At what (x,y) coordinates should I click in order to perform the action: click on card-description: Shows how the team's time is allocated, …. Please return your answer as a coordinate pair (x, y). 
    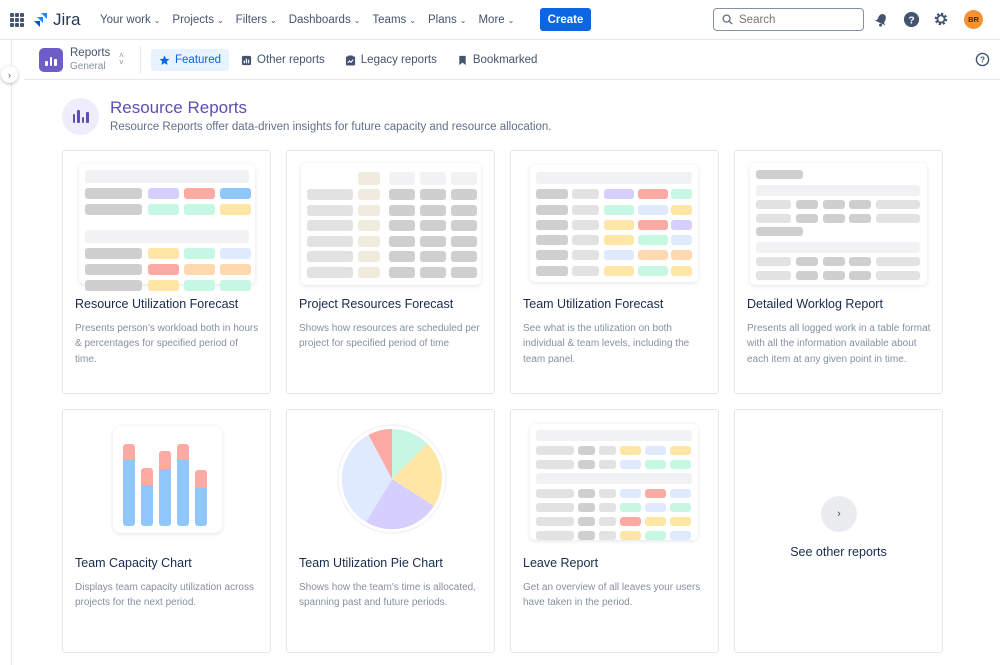
    Looking at the image, I should click on (387, 595).